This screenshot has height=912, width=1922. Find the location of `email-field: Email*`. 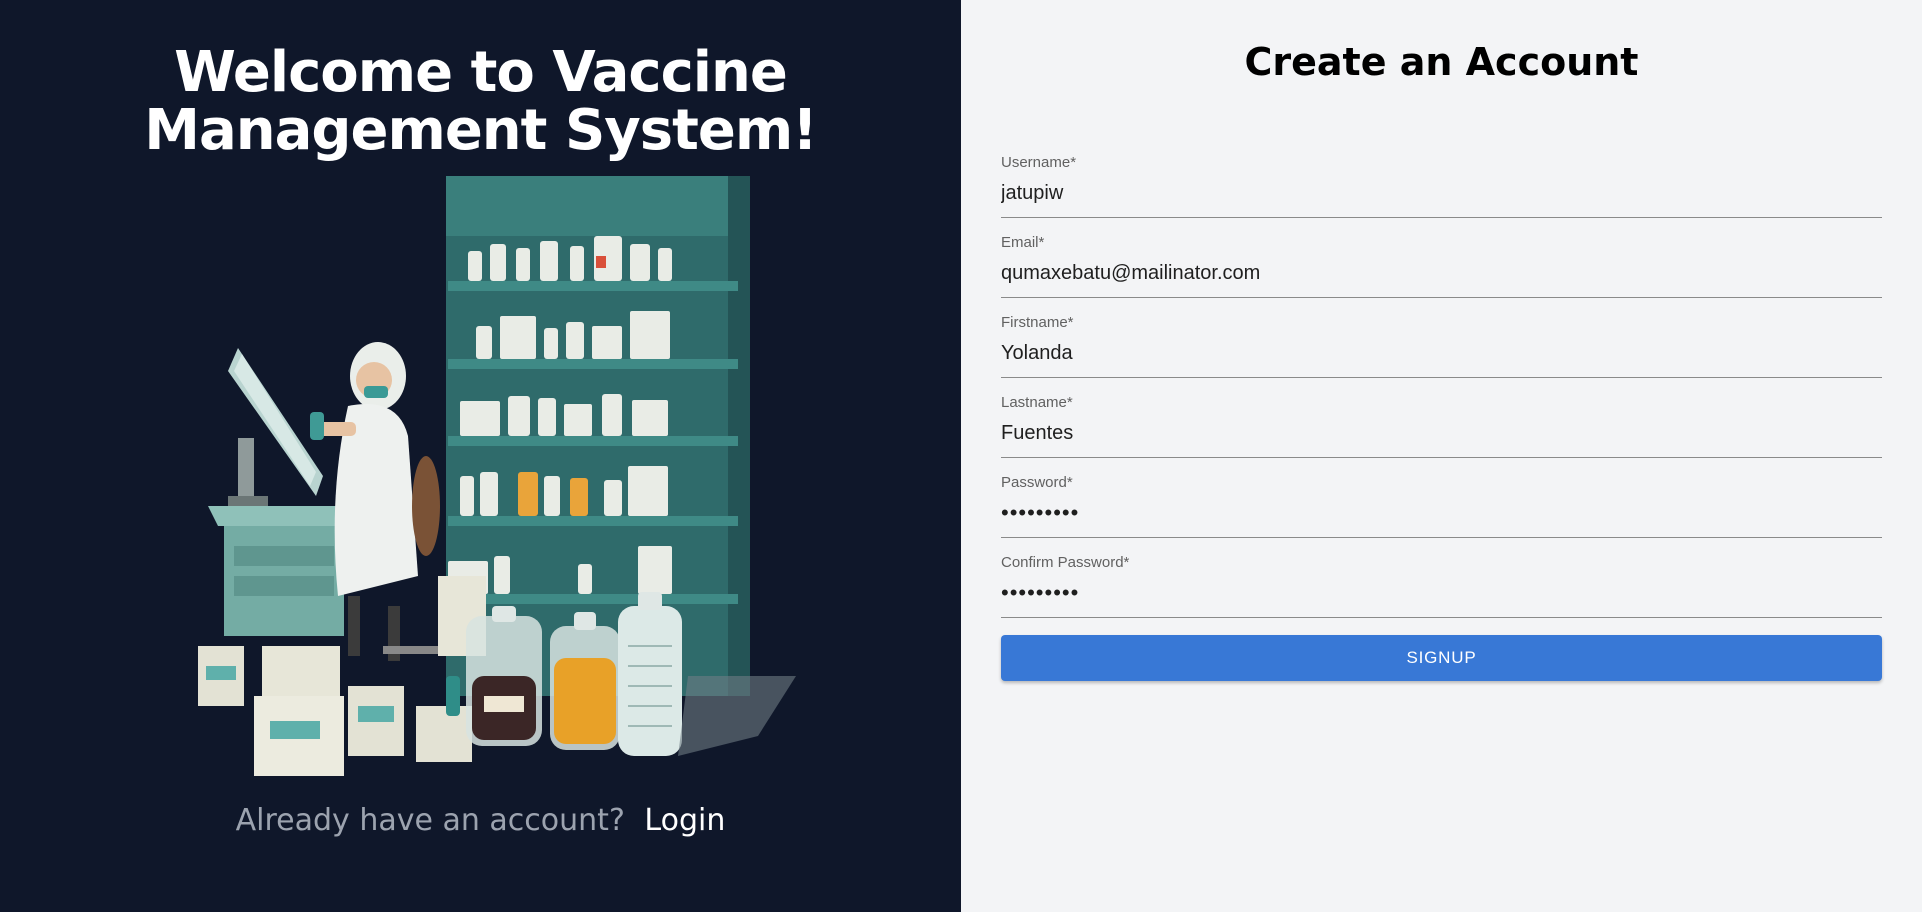

email-field: Email* is located at coordinates (1441, 266).